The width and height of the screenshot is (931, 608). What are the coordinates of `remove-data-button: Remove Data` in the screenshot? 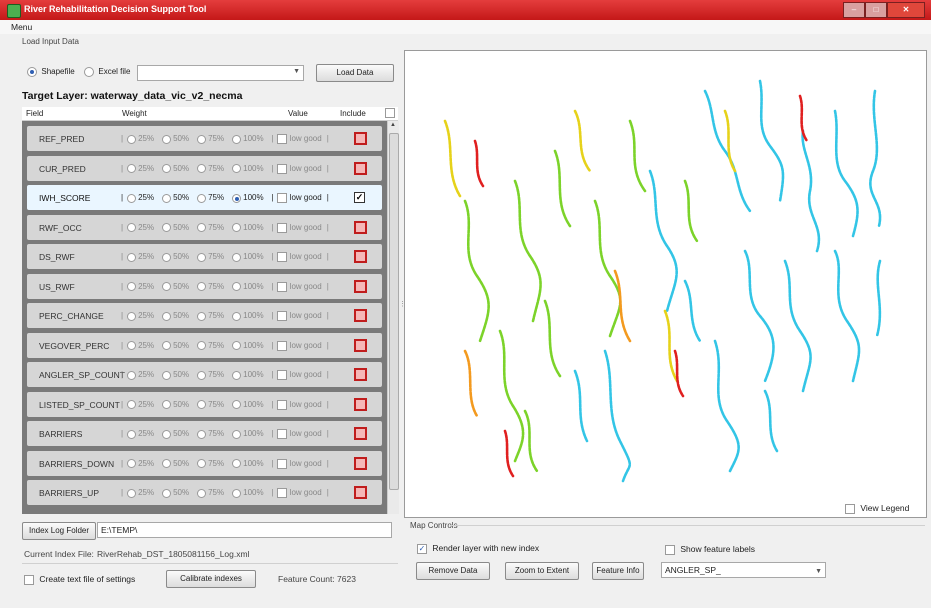 It's located at (453, 571).